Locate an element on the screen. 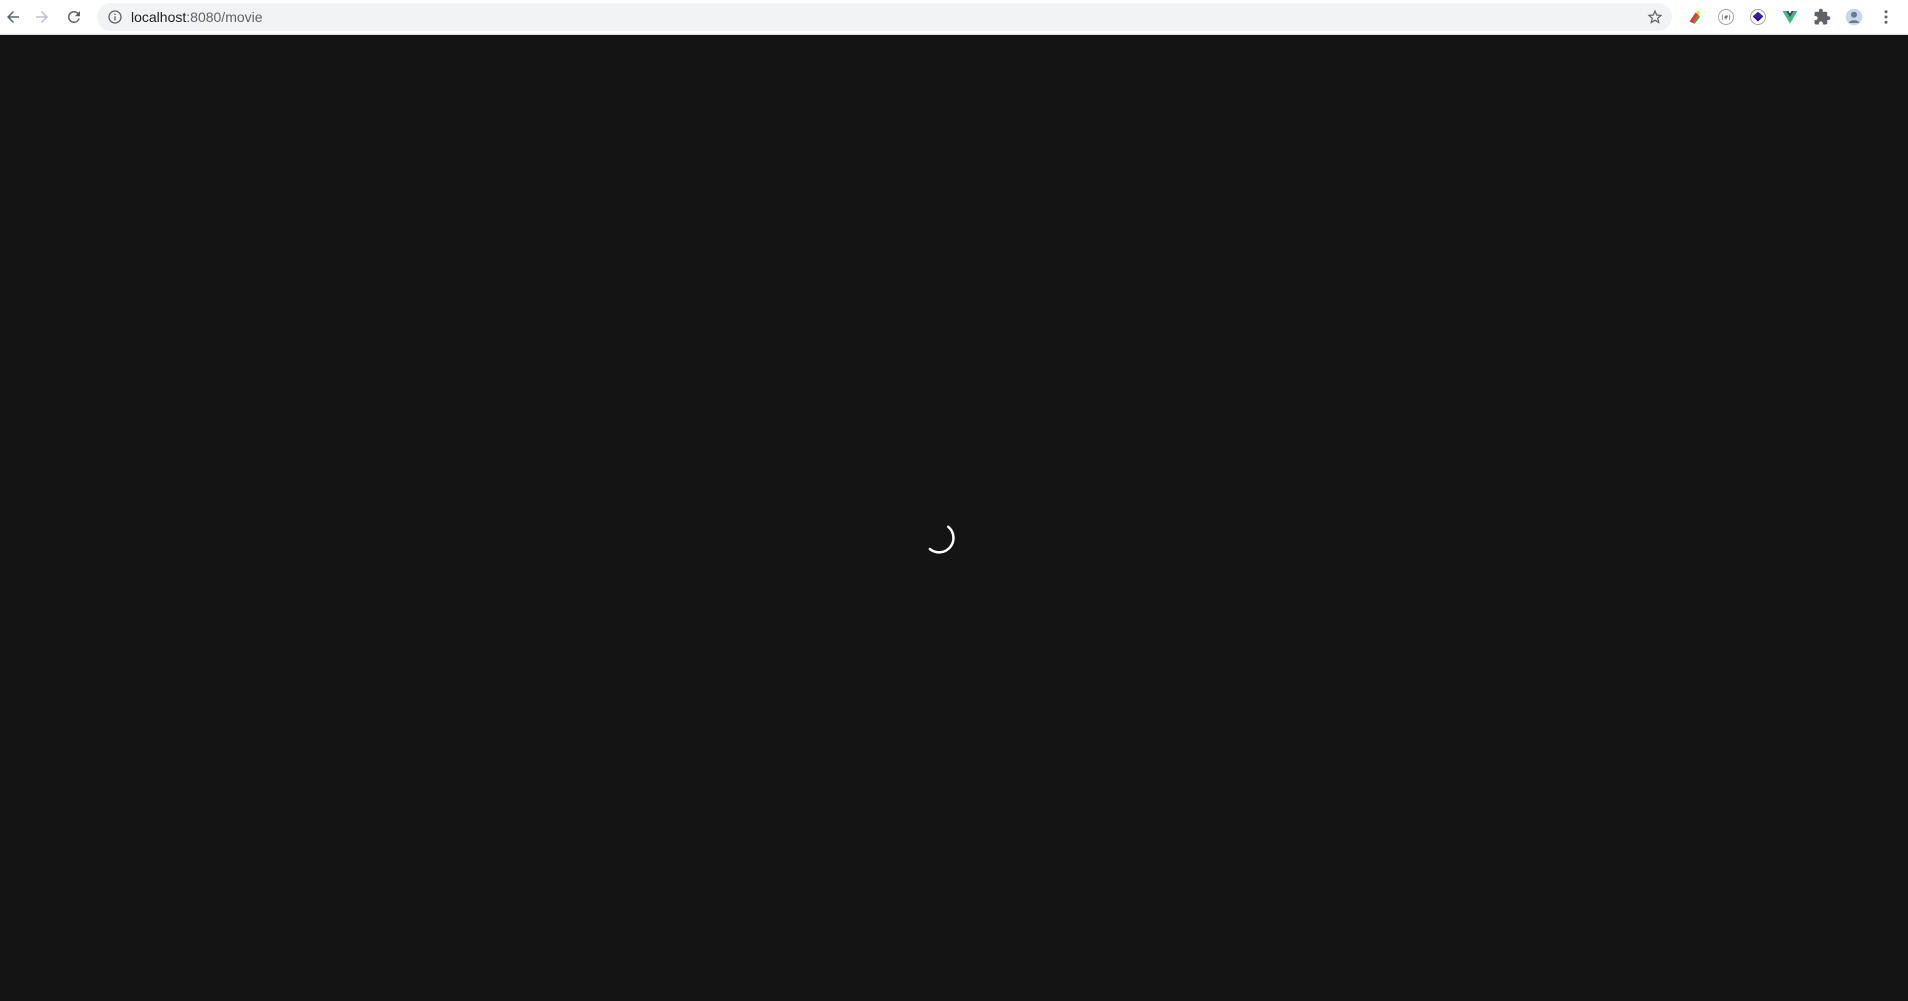 This screenshot has height=1001, width=1908. url-path: :8080/movie is located at coordinates (224, 17).